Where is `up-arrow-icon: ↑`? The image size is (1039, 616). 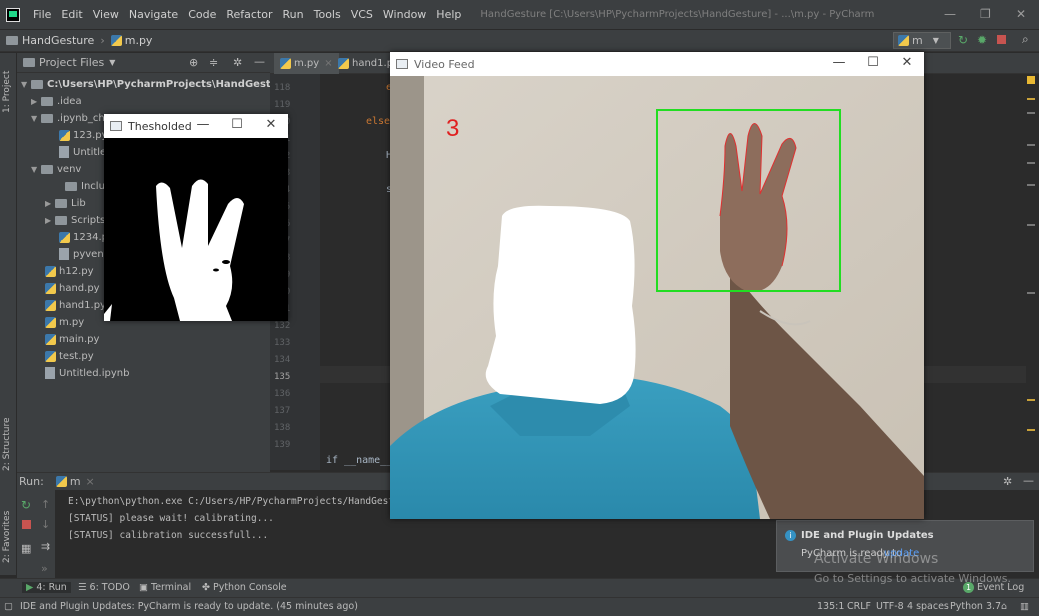 up-arrow-icon: ↑ is located at coordinates (45, 504).